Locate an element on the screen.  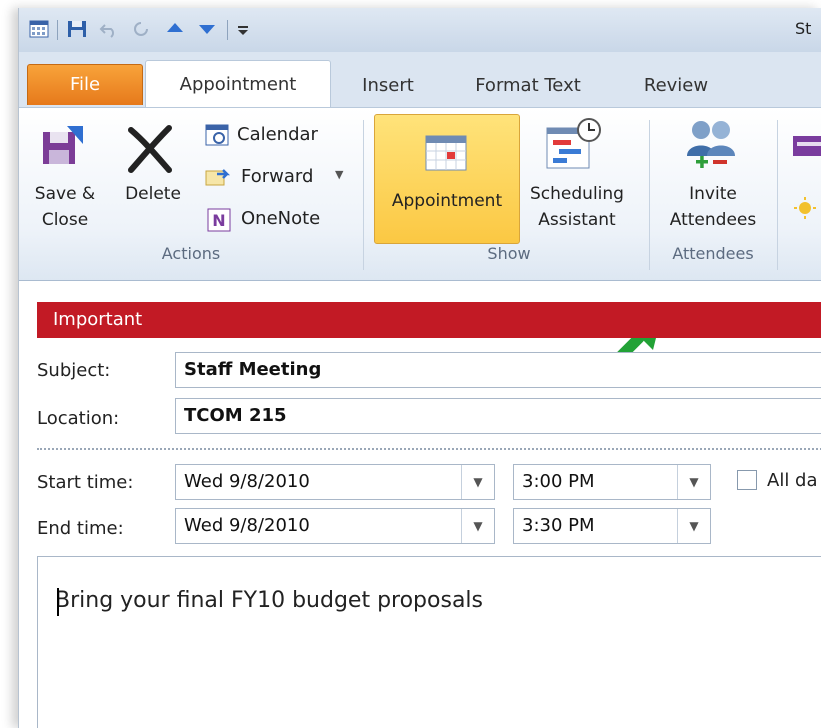
start-time-dropdown-icon: ▼ is located at coordinates (693, 482).